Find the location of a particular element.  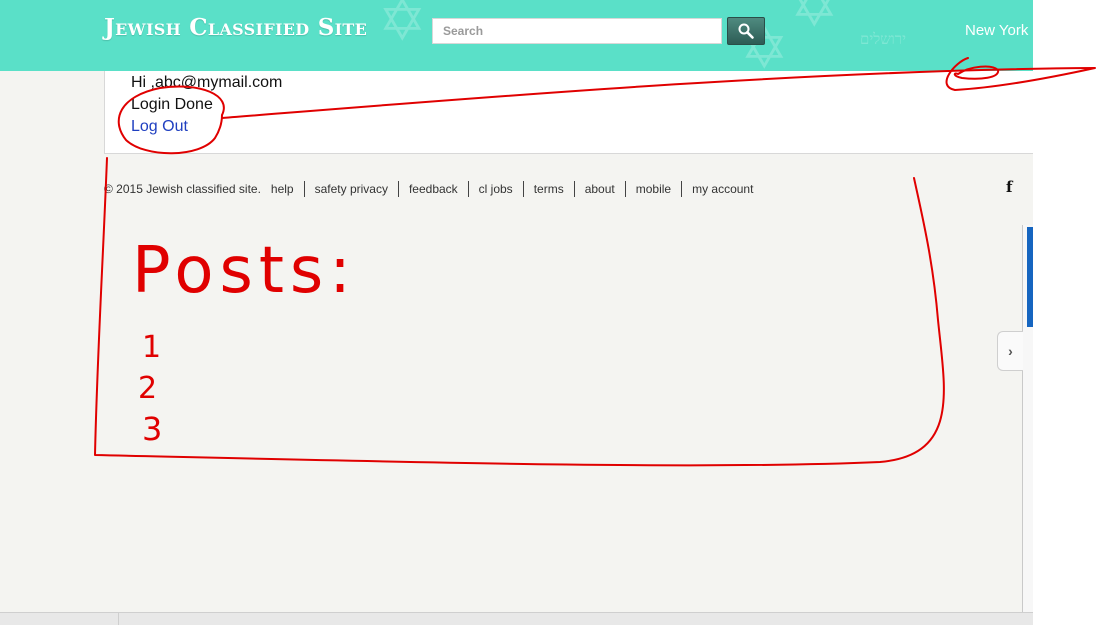

user-greeting: Hi ,abc@mymail.com is located at coordinates (207, 82).